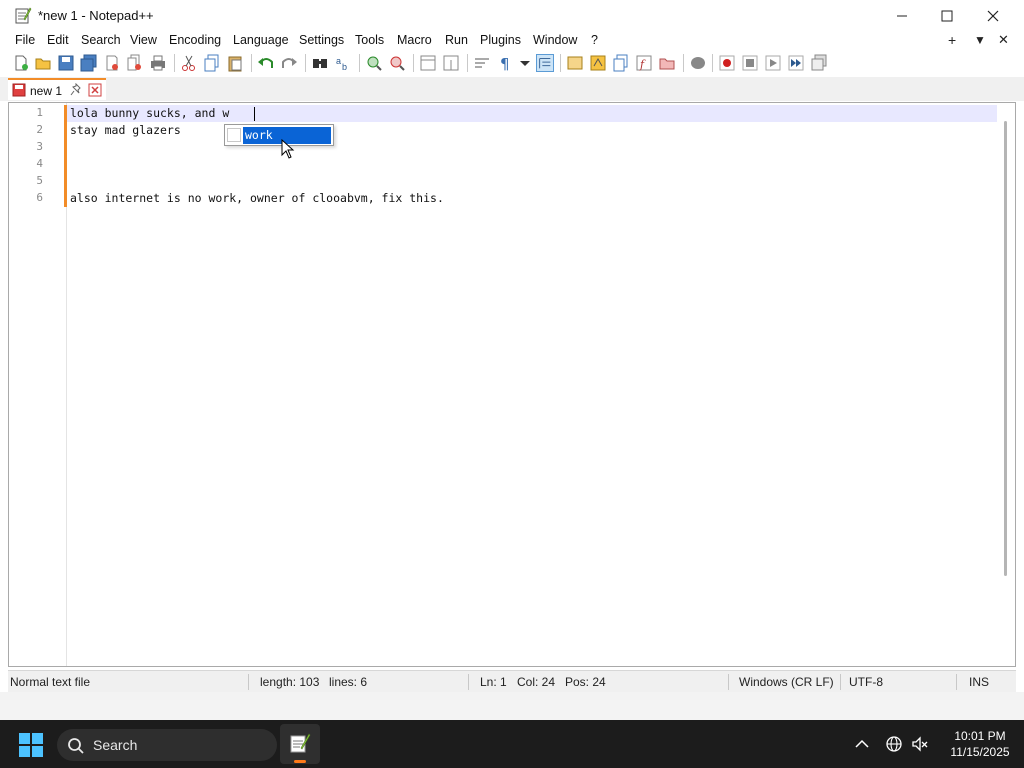 Image resolution: width=1024 pixels, height=768 pixels. Describe the element at coordinates (451, 63) in the screenshot. I see `sync-horizontal-icon` at that location.